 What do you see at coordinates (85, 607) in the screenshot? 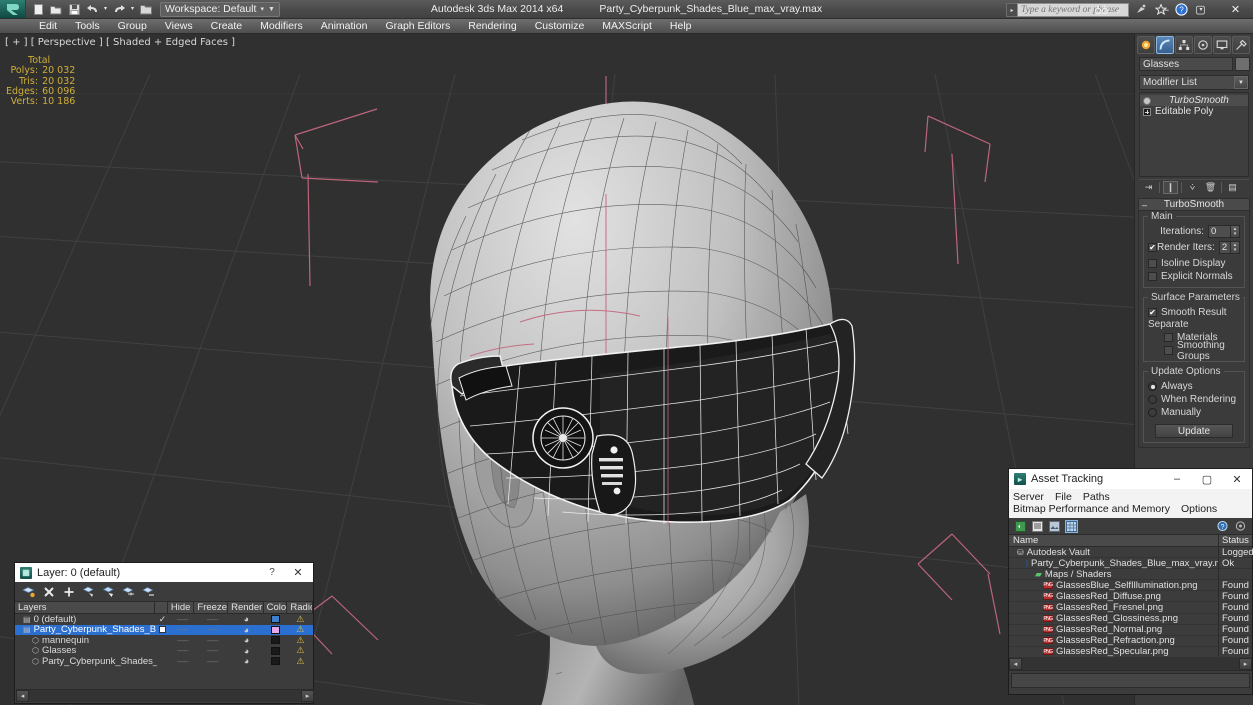
I see `column-layers: Layers` at bounding box center [85, 607].